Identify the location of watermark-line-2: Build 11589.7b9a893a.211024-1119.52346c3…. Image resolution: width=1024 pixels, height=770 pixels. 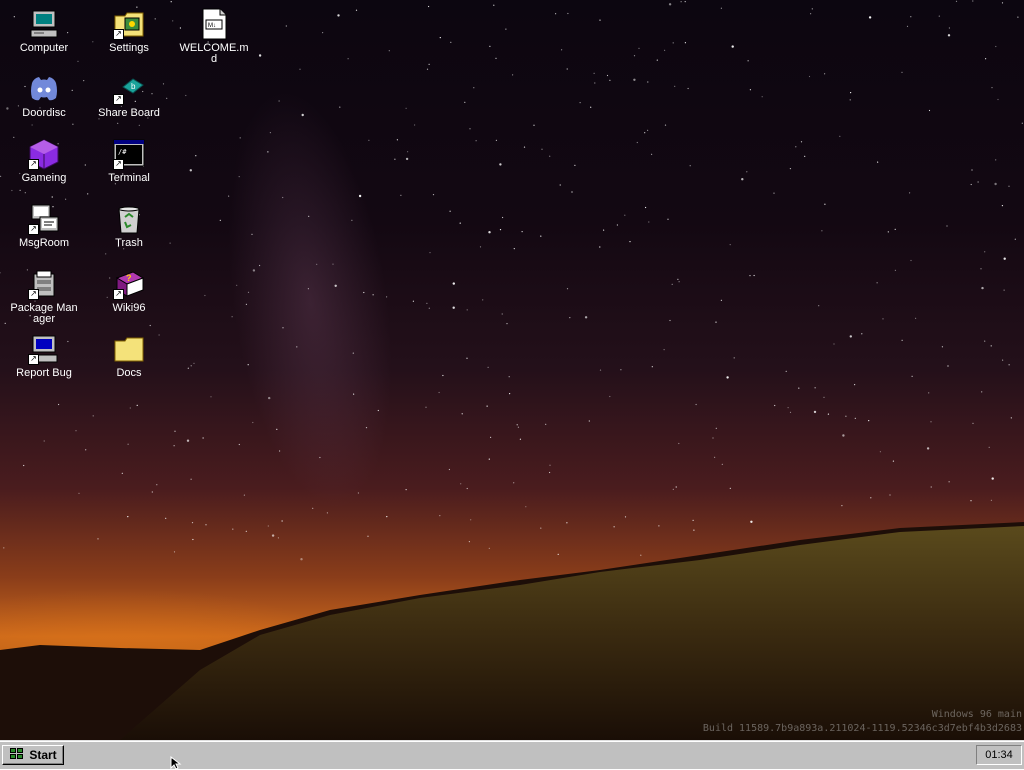
(862, 728).